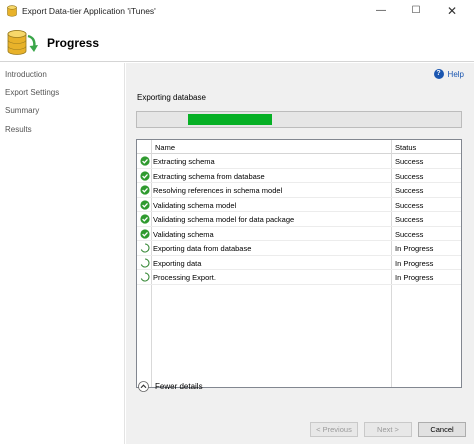 The height and width of the screenshot is (444, 474). I want to click on help-label: Help, so click(455, 74).